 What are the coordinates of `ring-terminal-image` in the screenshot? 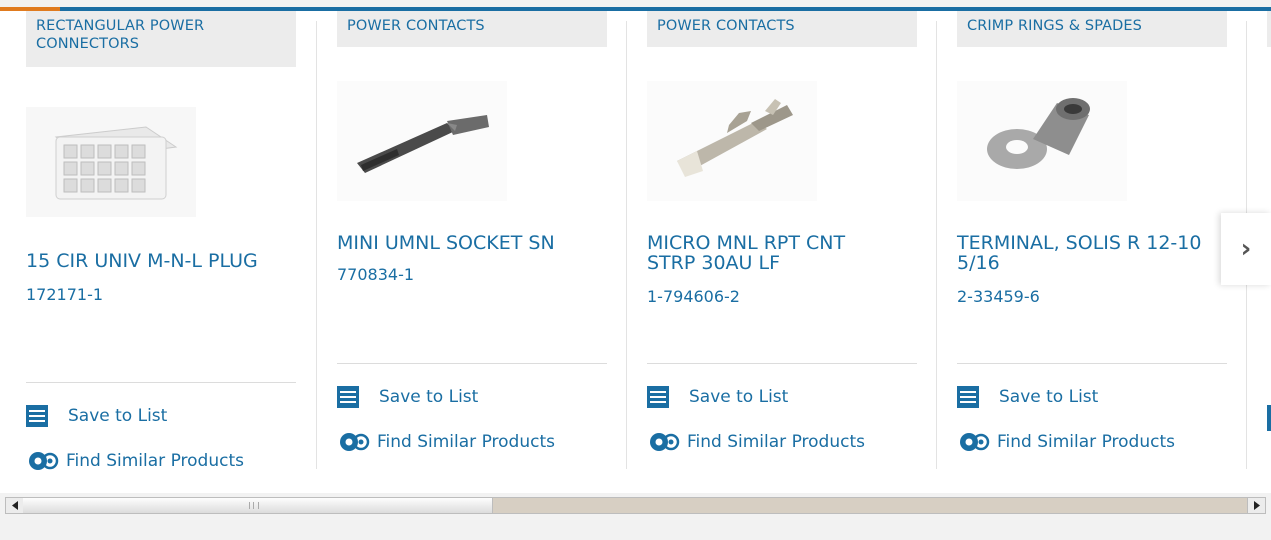 It's located at (1042, 141).